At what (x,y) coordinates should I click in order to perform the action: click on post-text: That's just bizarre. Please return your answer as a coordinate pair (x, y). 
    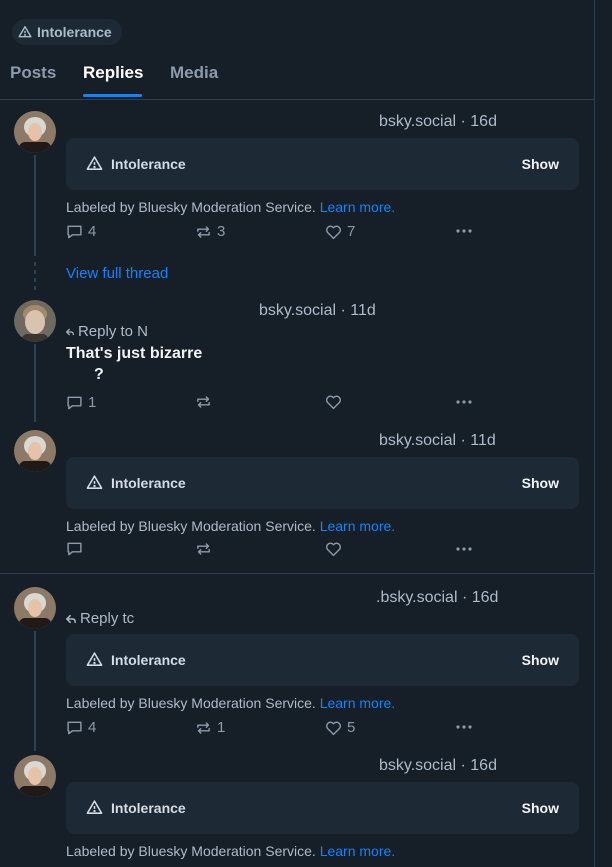
    Looking at the image, I should click on (134, 353).